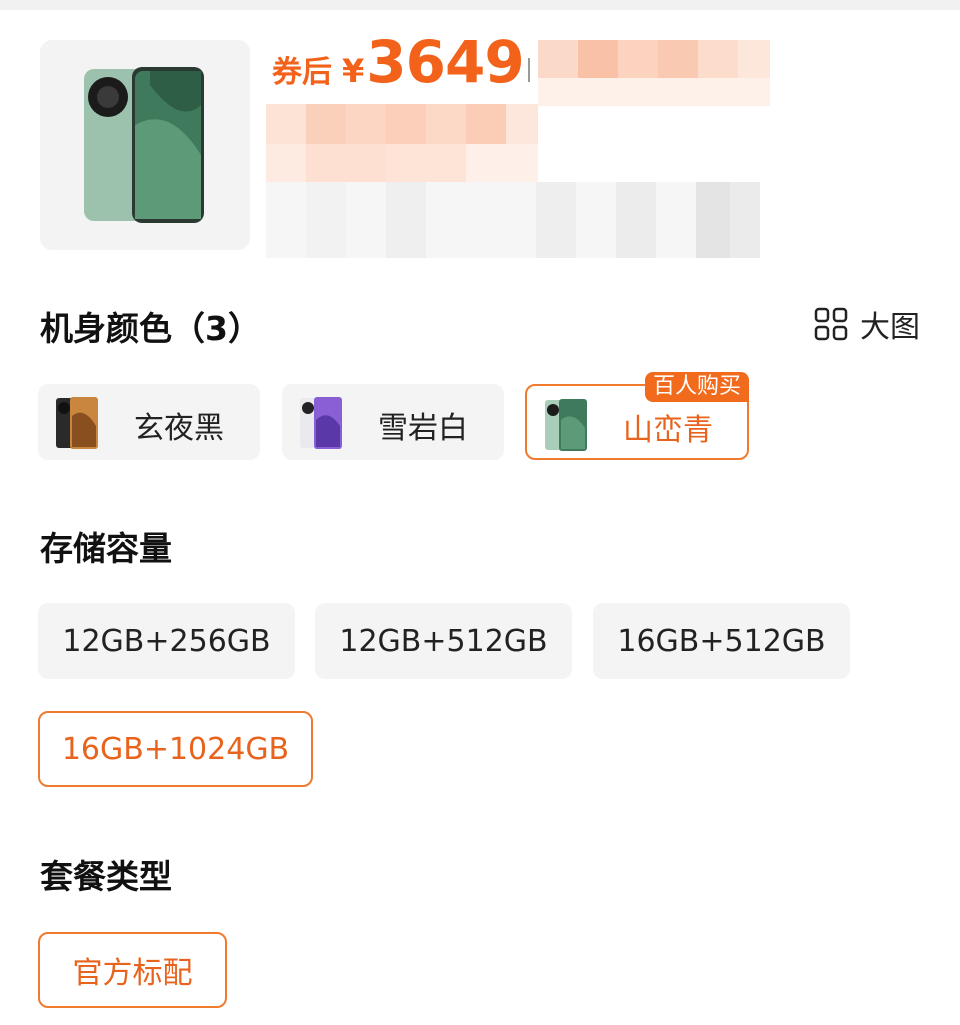 The height and width of the screenshot is (1025, 960). I want to click on color-option-label: 雪岩白, so click(423, 428).